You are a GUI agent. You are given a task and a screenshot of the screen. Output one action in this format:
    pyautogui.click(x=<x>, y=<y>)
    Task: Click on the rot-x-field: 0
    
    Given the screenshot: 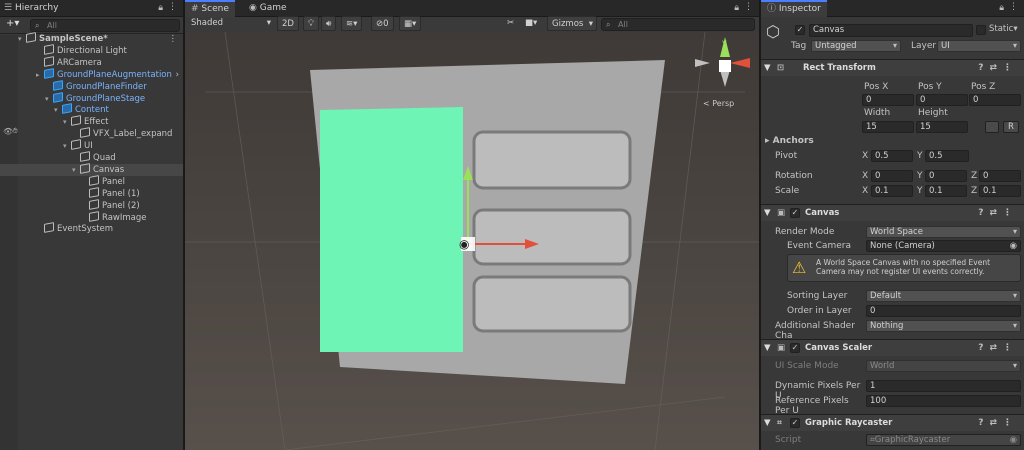 What is the action you would take?
    pyautogui.click(x=892, y=176)
    